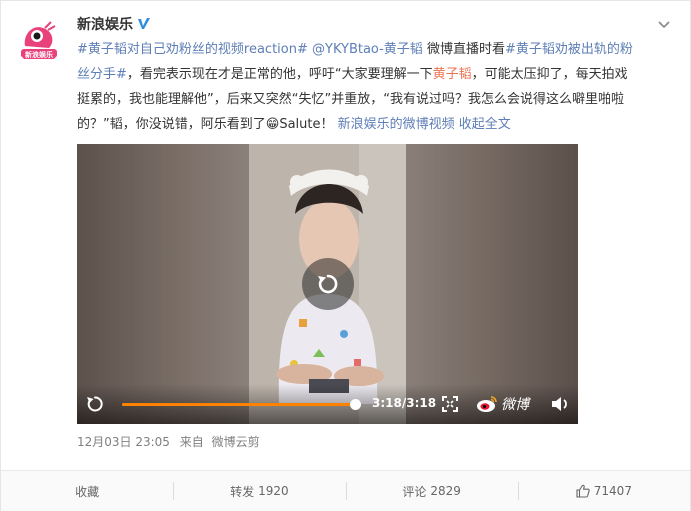  I want to click on post-mention-highlight: 黄子韬, so click(452, 74).